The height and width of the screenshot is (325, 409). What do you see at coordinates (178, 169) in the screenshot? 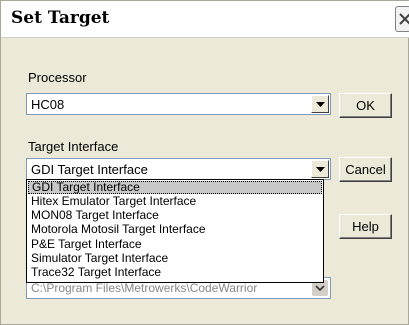
I see `target-interface-select: GDI Target Interface` at bounding box center [178, 169].